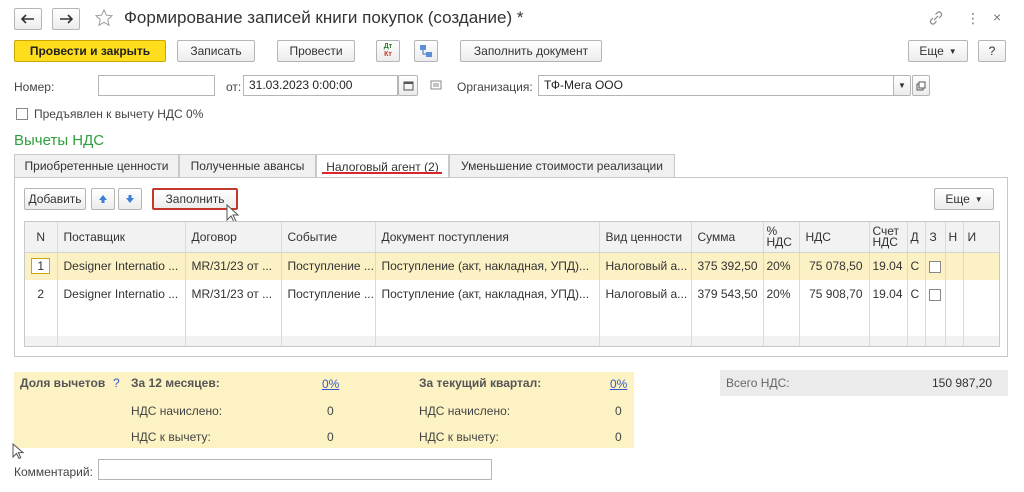 The width and height of the screenshot is (1024, 492). What do you see at coordinates (618, 437) in the screenshot?
I see `q-vat-deduct-value: 0` at bounding box center [618, 437].